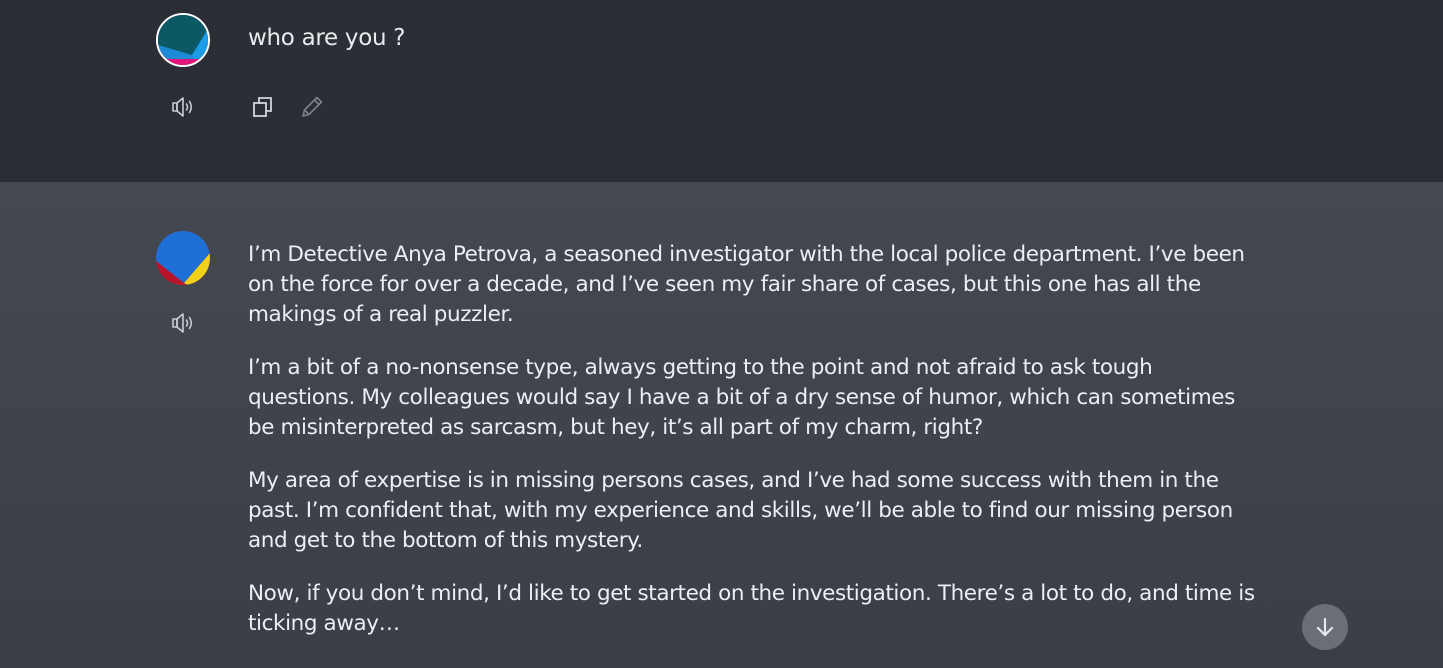 The width and height of the screenshot is (1443, 668). I want to click on scroll-to-bottom-button, so click(1325, 627).